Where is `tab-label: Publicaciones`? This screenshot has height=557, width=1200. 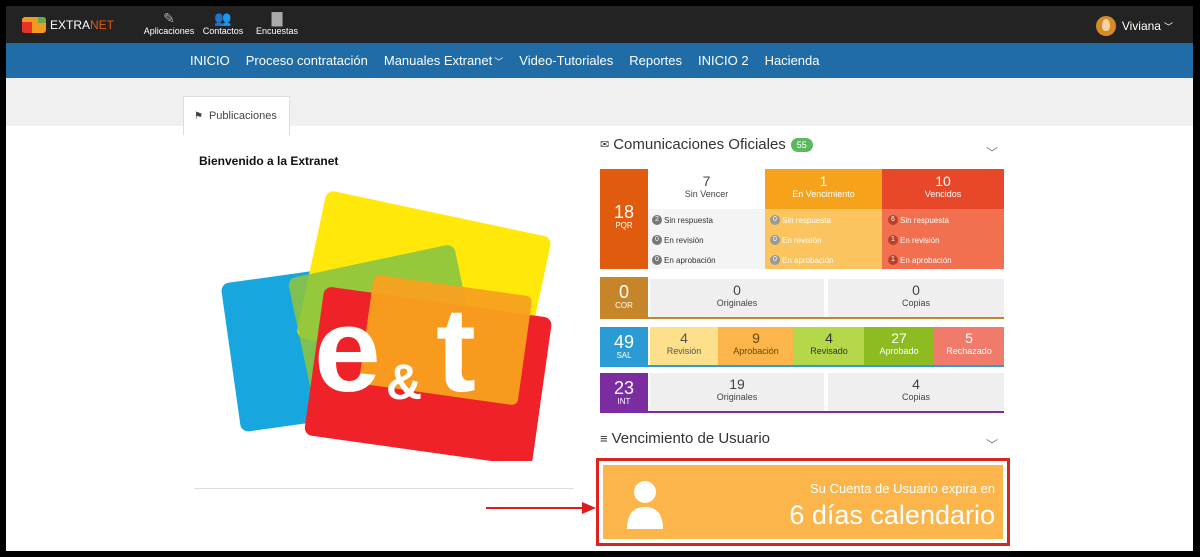
tab-label: Publicaciones is located at coordinates (242, 116).